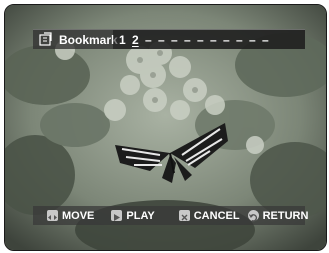 The height and width of the screenshot is (253, 329). Describe the element at coordinates (52, 215) in the screenshot. I see `move-arrows-icon` at that location.